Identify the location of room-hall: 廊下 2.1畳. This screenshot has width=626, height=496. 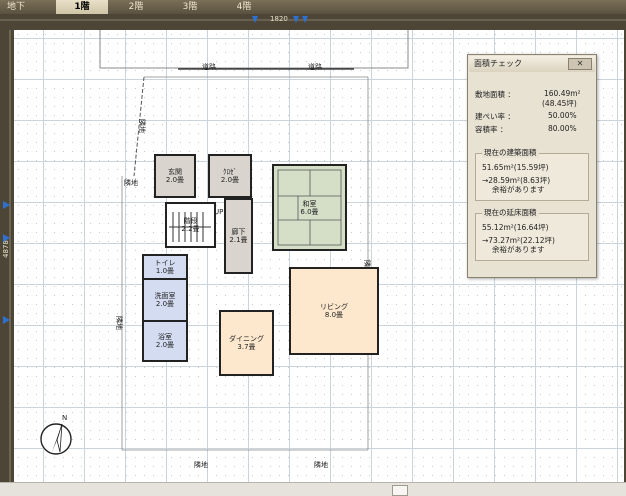
(238, 236).